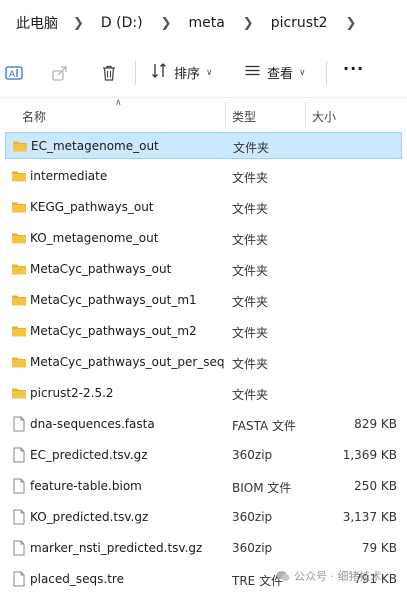 The width and height of the screenshot is (407, 594). Describe the element at coordinates (203, 517) in the screenshot. I see `file-row: KO_predicted.tsv.gz 360zip 3,137 KB` at that location.